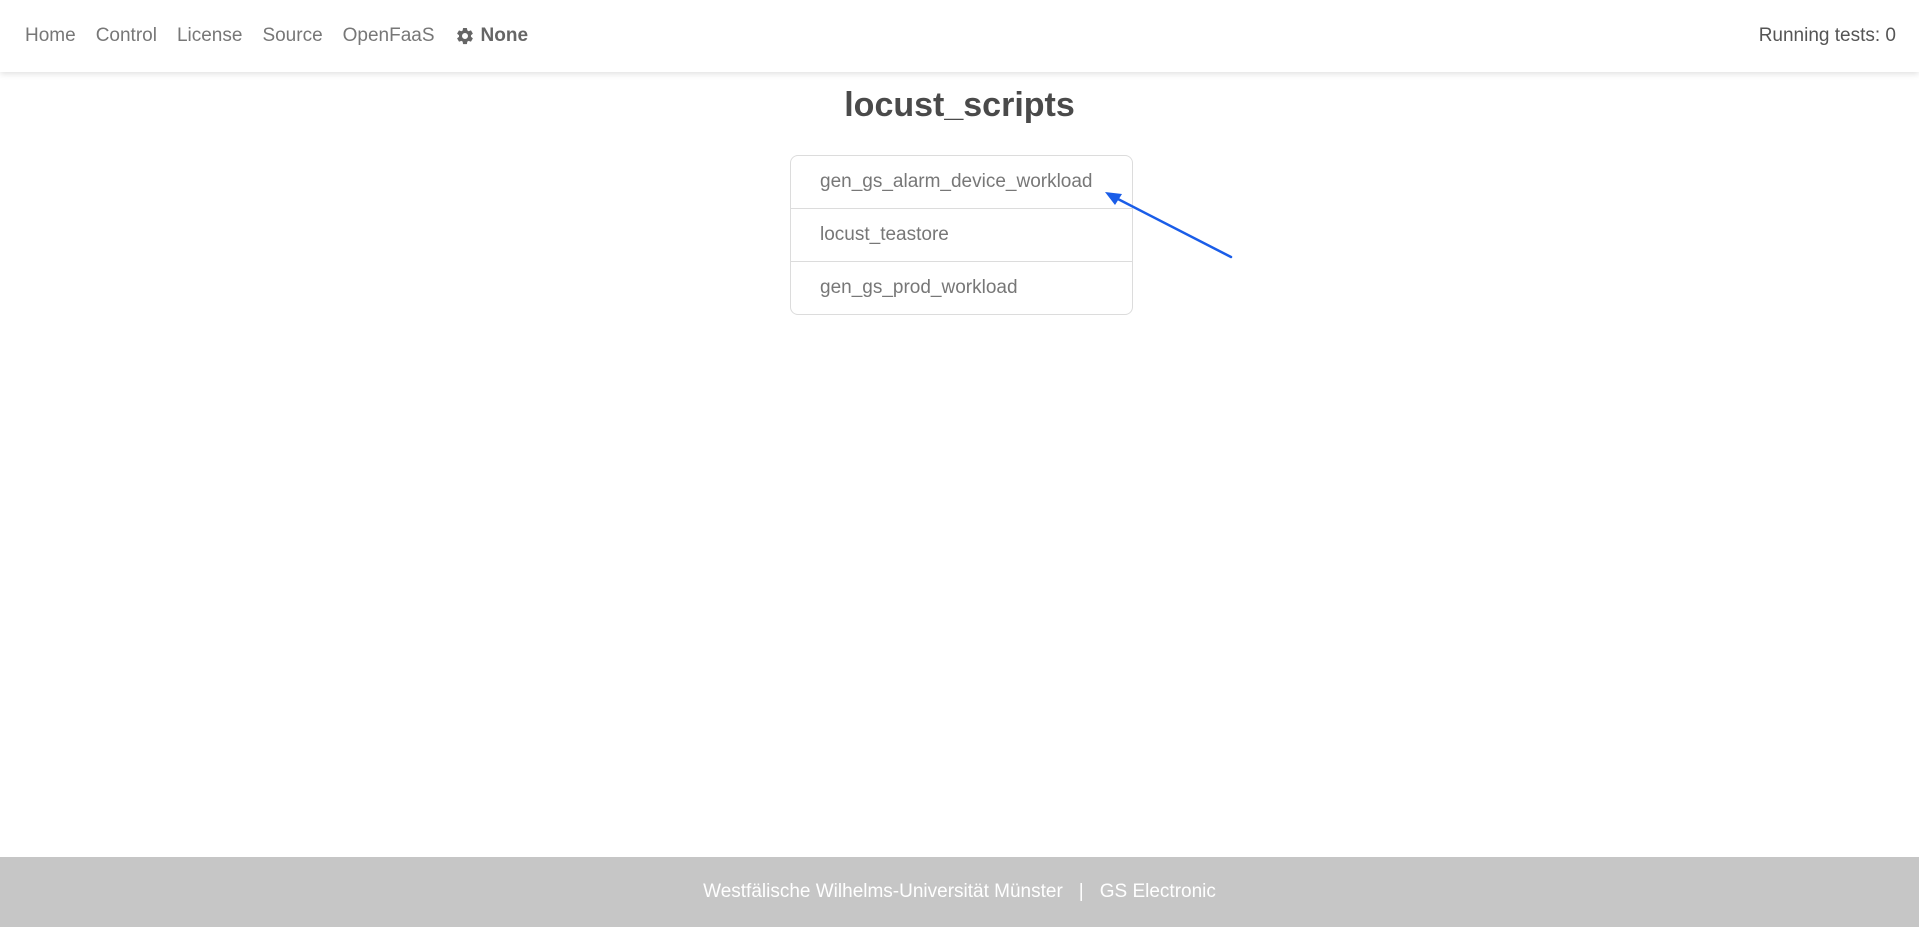 The height and width of the screenshot is (927, 1919). Describe the element at coordinates (1827, 35) in the screenshot. I see `running-tests-indicator: Running tests: 0` at that location.